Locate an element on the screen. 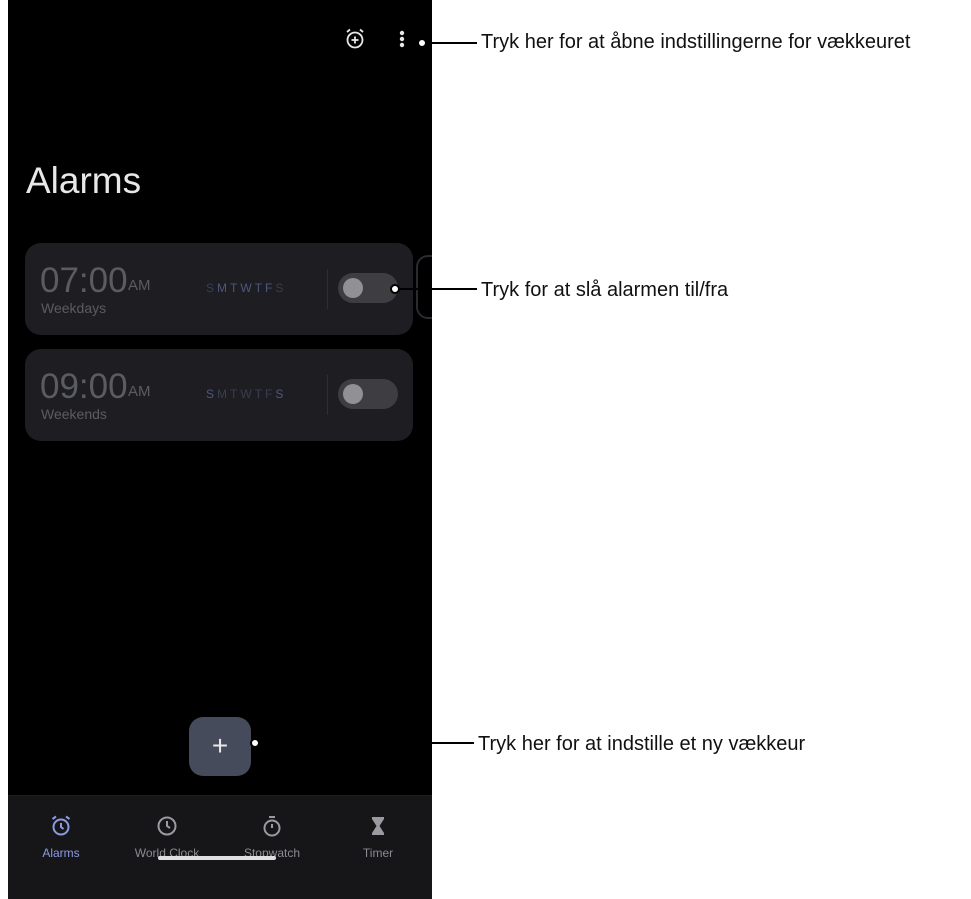 This screenshot has height=899, width=971. alarm-card-1: 07:00 AM Weekdays SMTWTFS is located at coordinates (219, 289).